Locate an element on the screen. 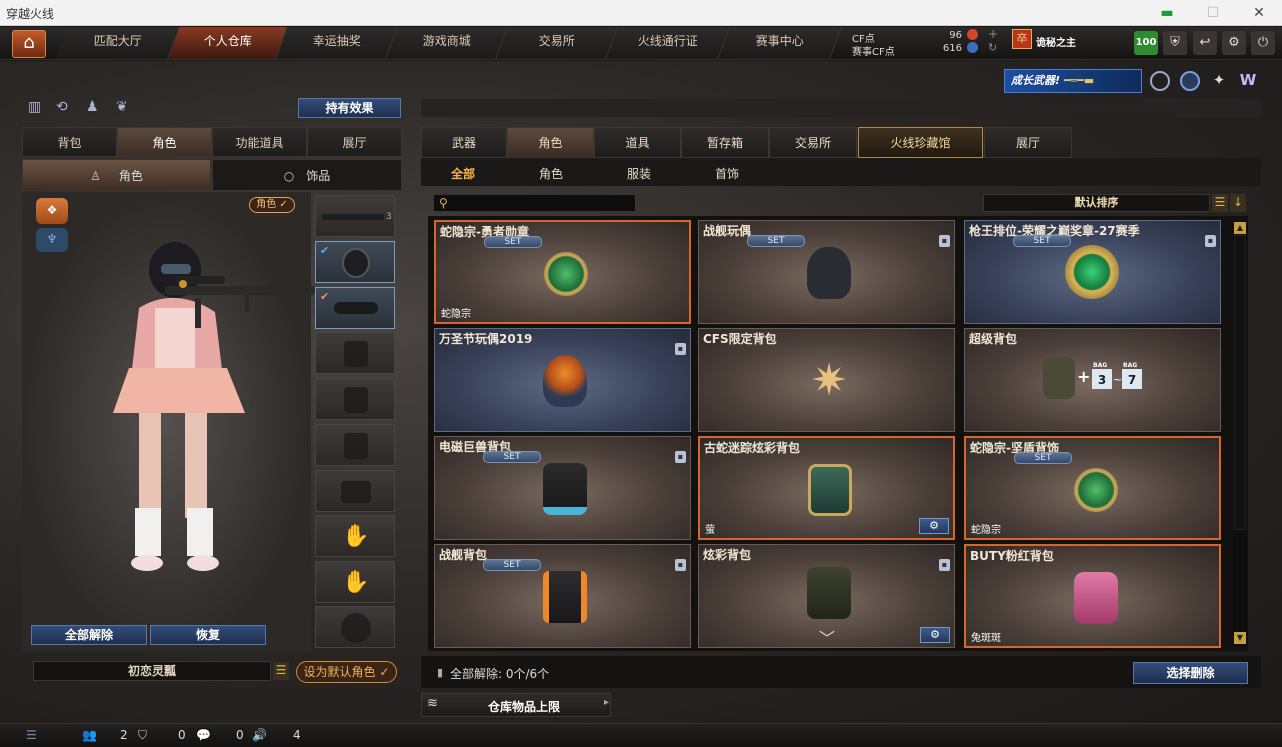 Image resolution: width=1282 pixels, height=747 pixels. item-card: 超级背包 + BAG 3 ~ BAG 7 is located at coordinates (1092, 380).